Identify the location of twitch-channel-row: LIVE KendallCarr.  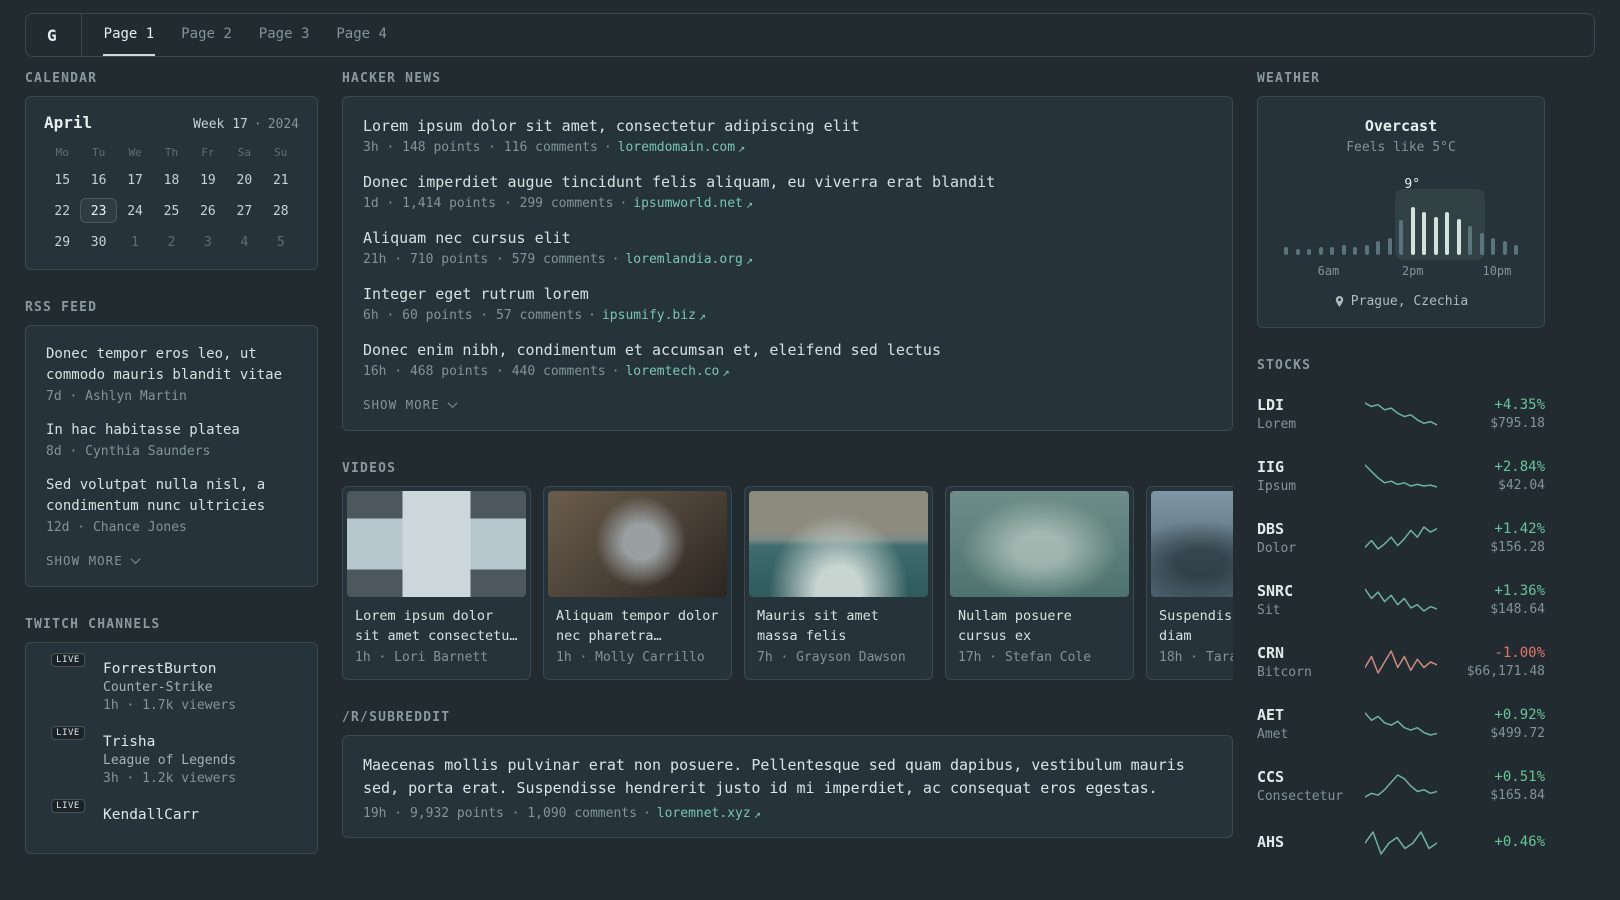
(171, 812).